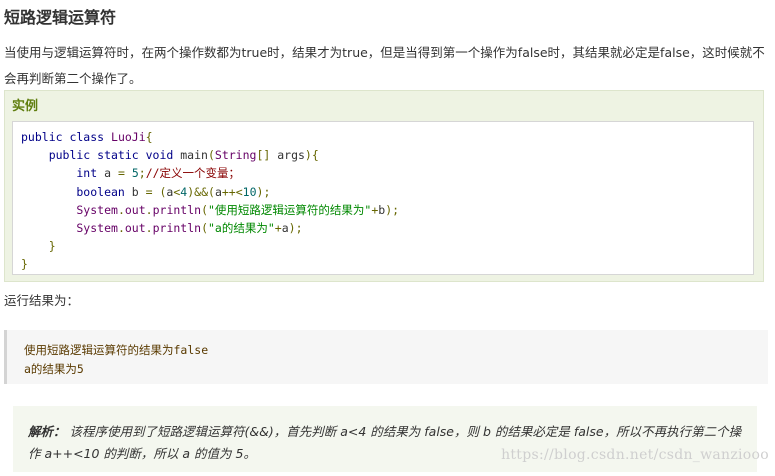  What do you see at coordinates (116, 350) in the screenshot?
I see `output-line: 使用短路逻辑运算符的结果为false` at bounding box center [116, 350].